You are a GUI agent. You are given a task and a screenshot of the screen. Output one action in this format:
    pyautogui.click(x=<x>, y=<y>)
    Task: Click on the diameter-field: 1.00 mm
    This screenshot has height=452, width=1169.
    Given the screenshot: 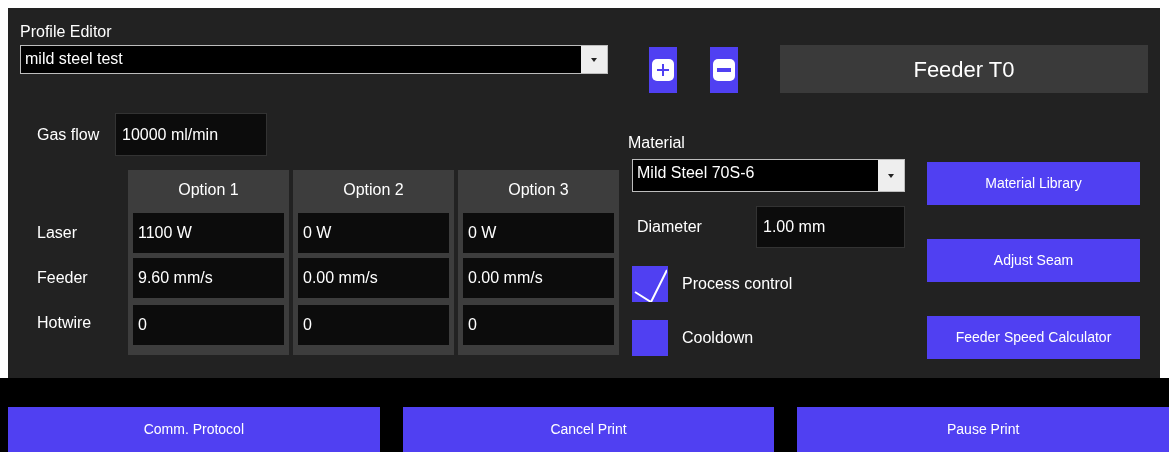 What is the action you would take?
    pyautogui.click(x=830, y=227)
    